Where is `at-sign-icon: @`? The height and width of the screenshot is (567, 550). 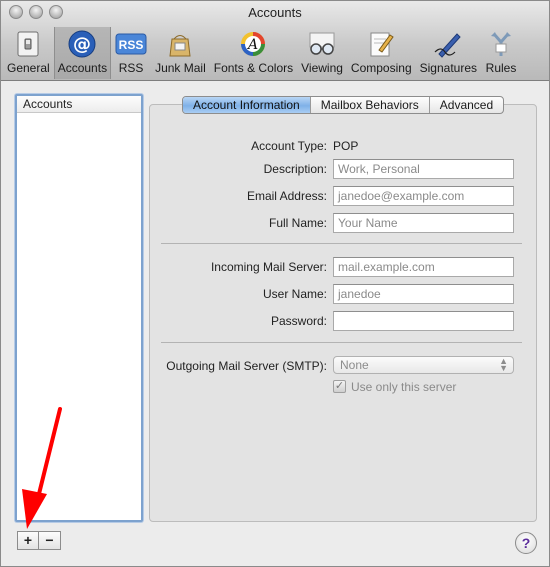 at-sign-icon: @ is located at coordinates (82, 44).